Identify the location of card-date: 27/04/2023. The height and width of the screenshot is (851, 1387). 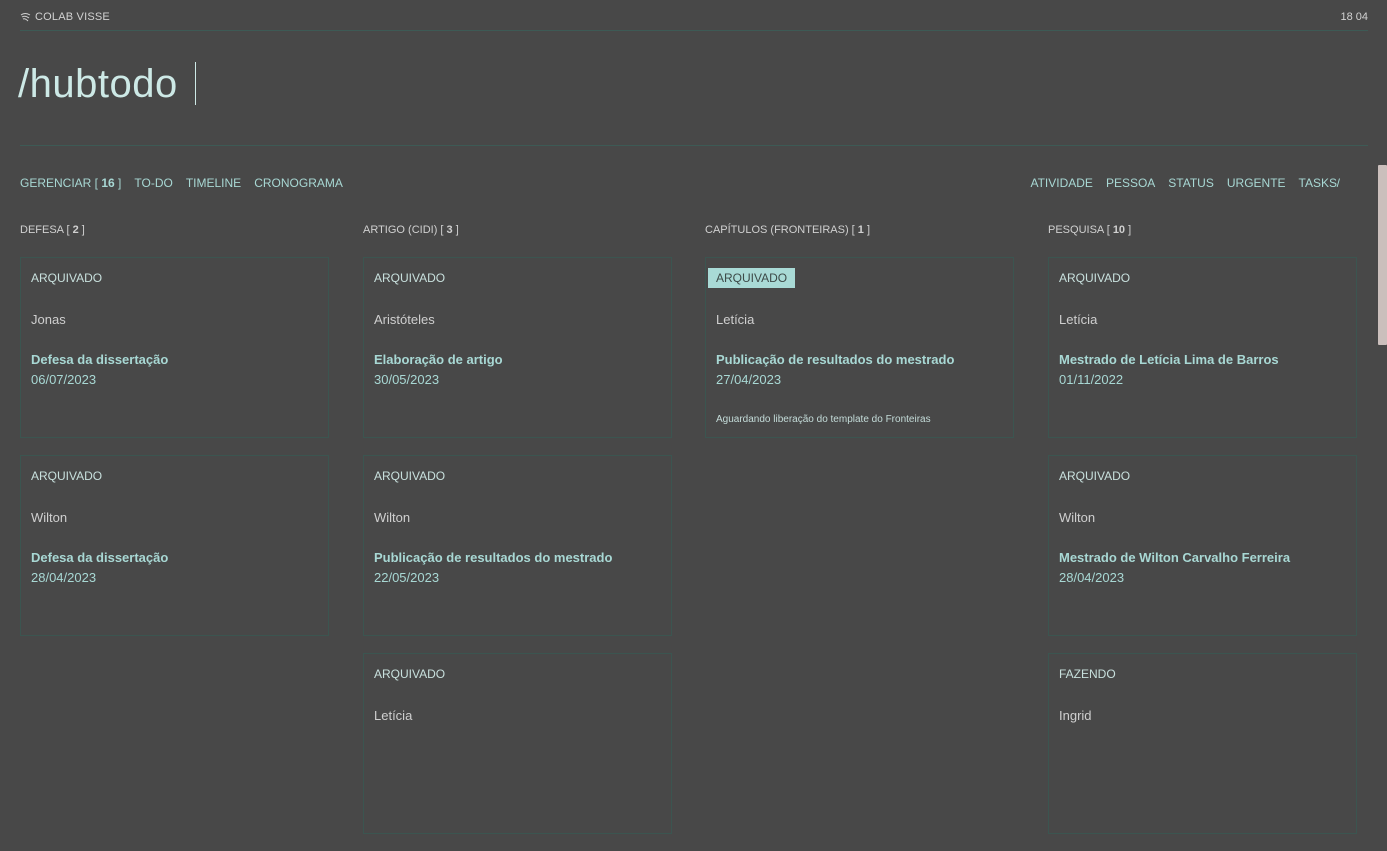
(749, 379).